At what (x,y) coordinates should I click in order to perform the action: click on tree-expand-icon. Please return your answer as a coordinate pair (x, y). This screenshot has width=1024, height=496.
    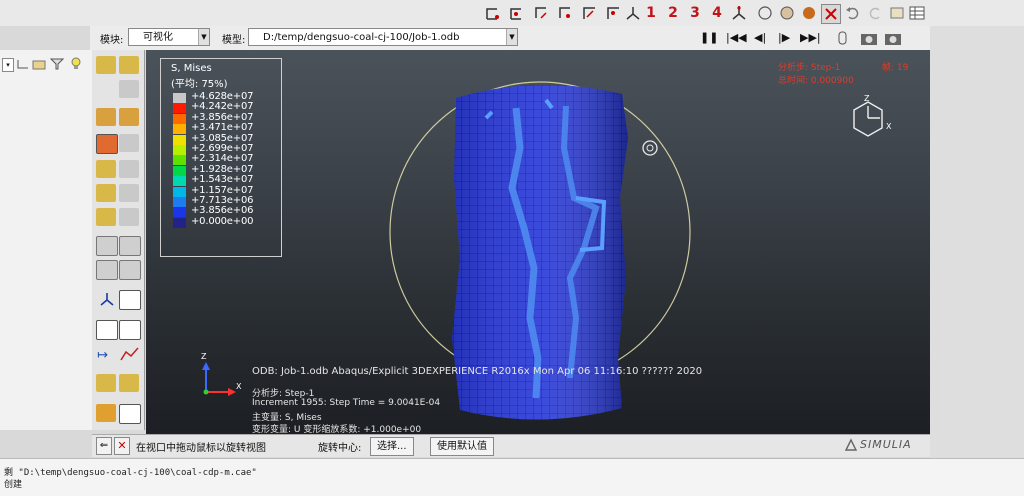
    Looking at the image, I should click on (23, 65).